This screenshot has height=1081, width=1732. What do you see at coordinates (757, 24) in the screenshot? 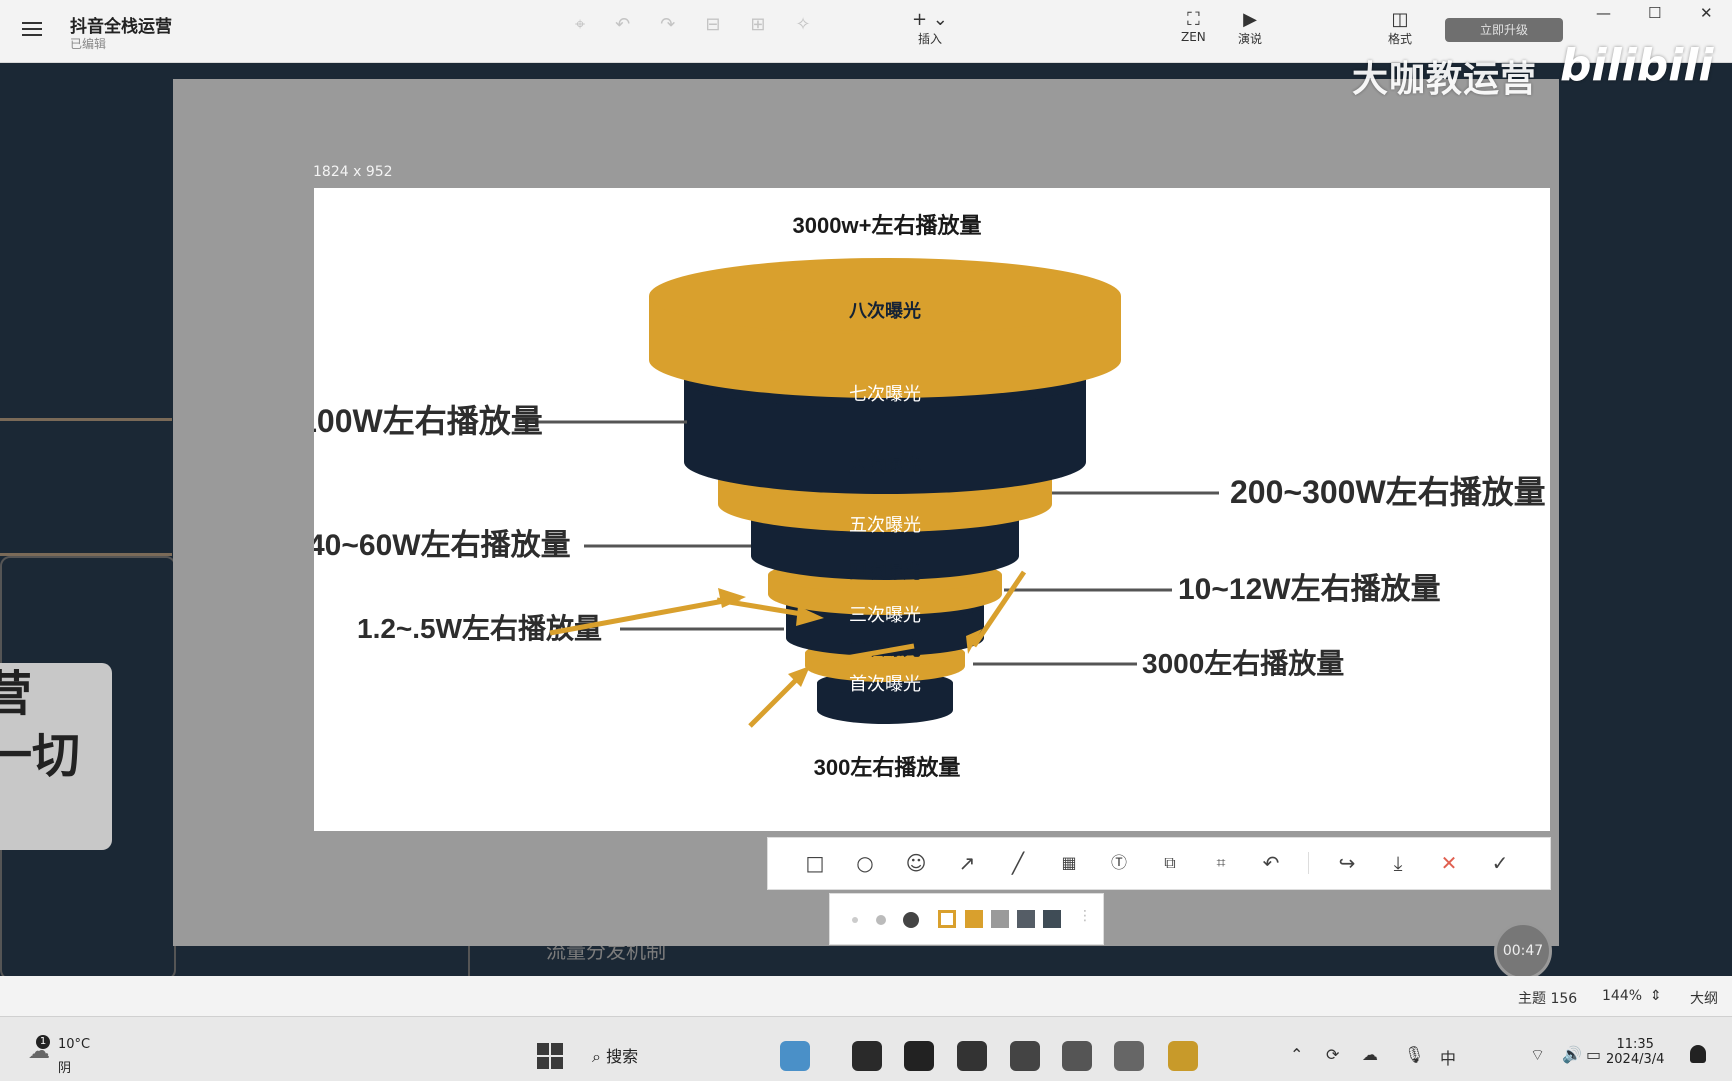
I see `add-child-icon: ⊞` at bounding box center [757, 24].